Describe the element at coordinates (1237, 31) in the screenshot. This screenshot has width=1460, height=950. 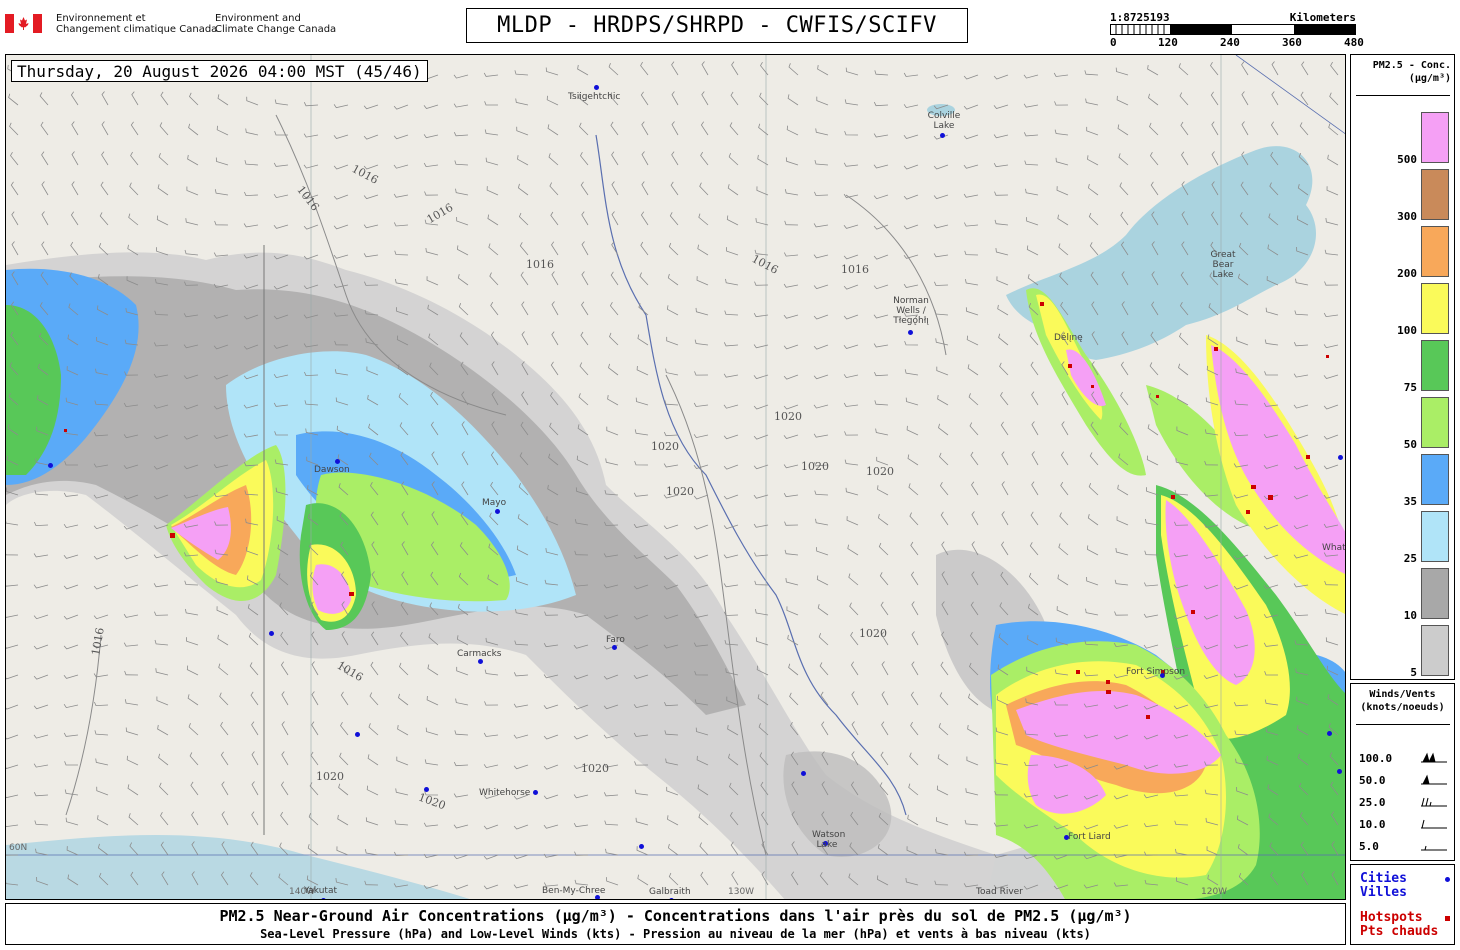
I see `scale-bar: 1:8725193 Kilometers 0 120 240 360 480` at that location.